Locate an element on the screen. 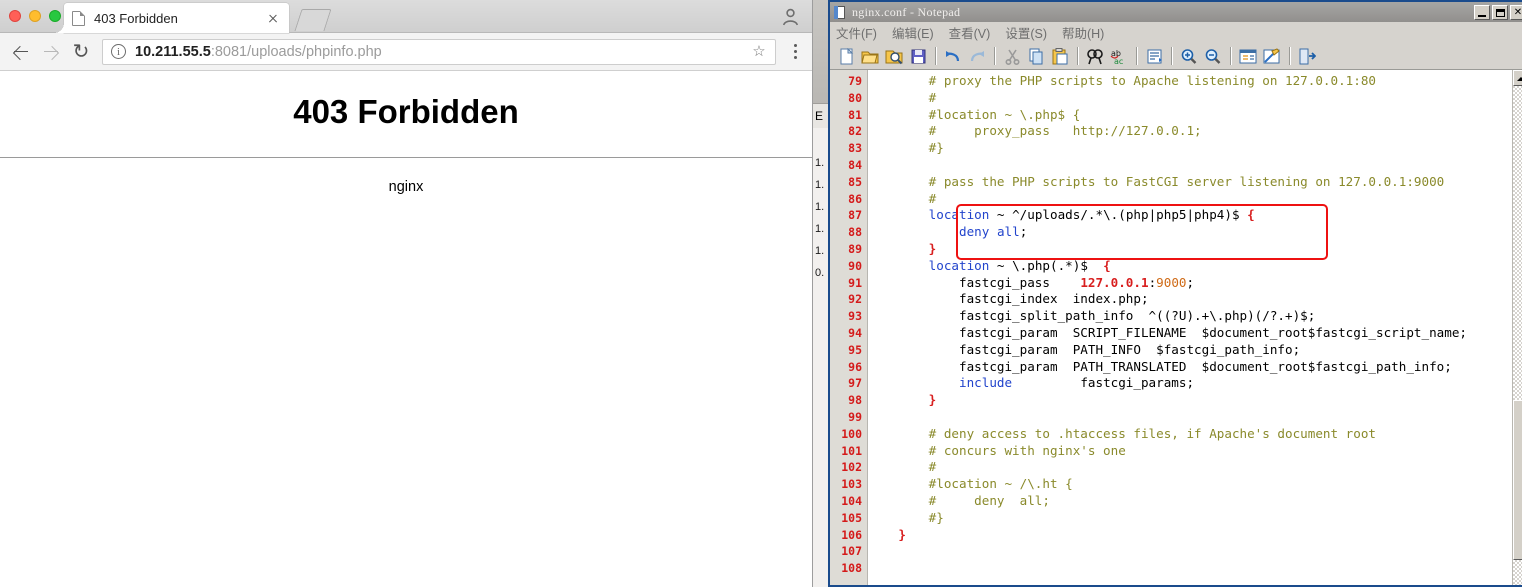  browser-tabstrip: 403 Forbidden is located at coordinates (406, 16).